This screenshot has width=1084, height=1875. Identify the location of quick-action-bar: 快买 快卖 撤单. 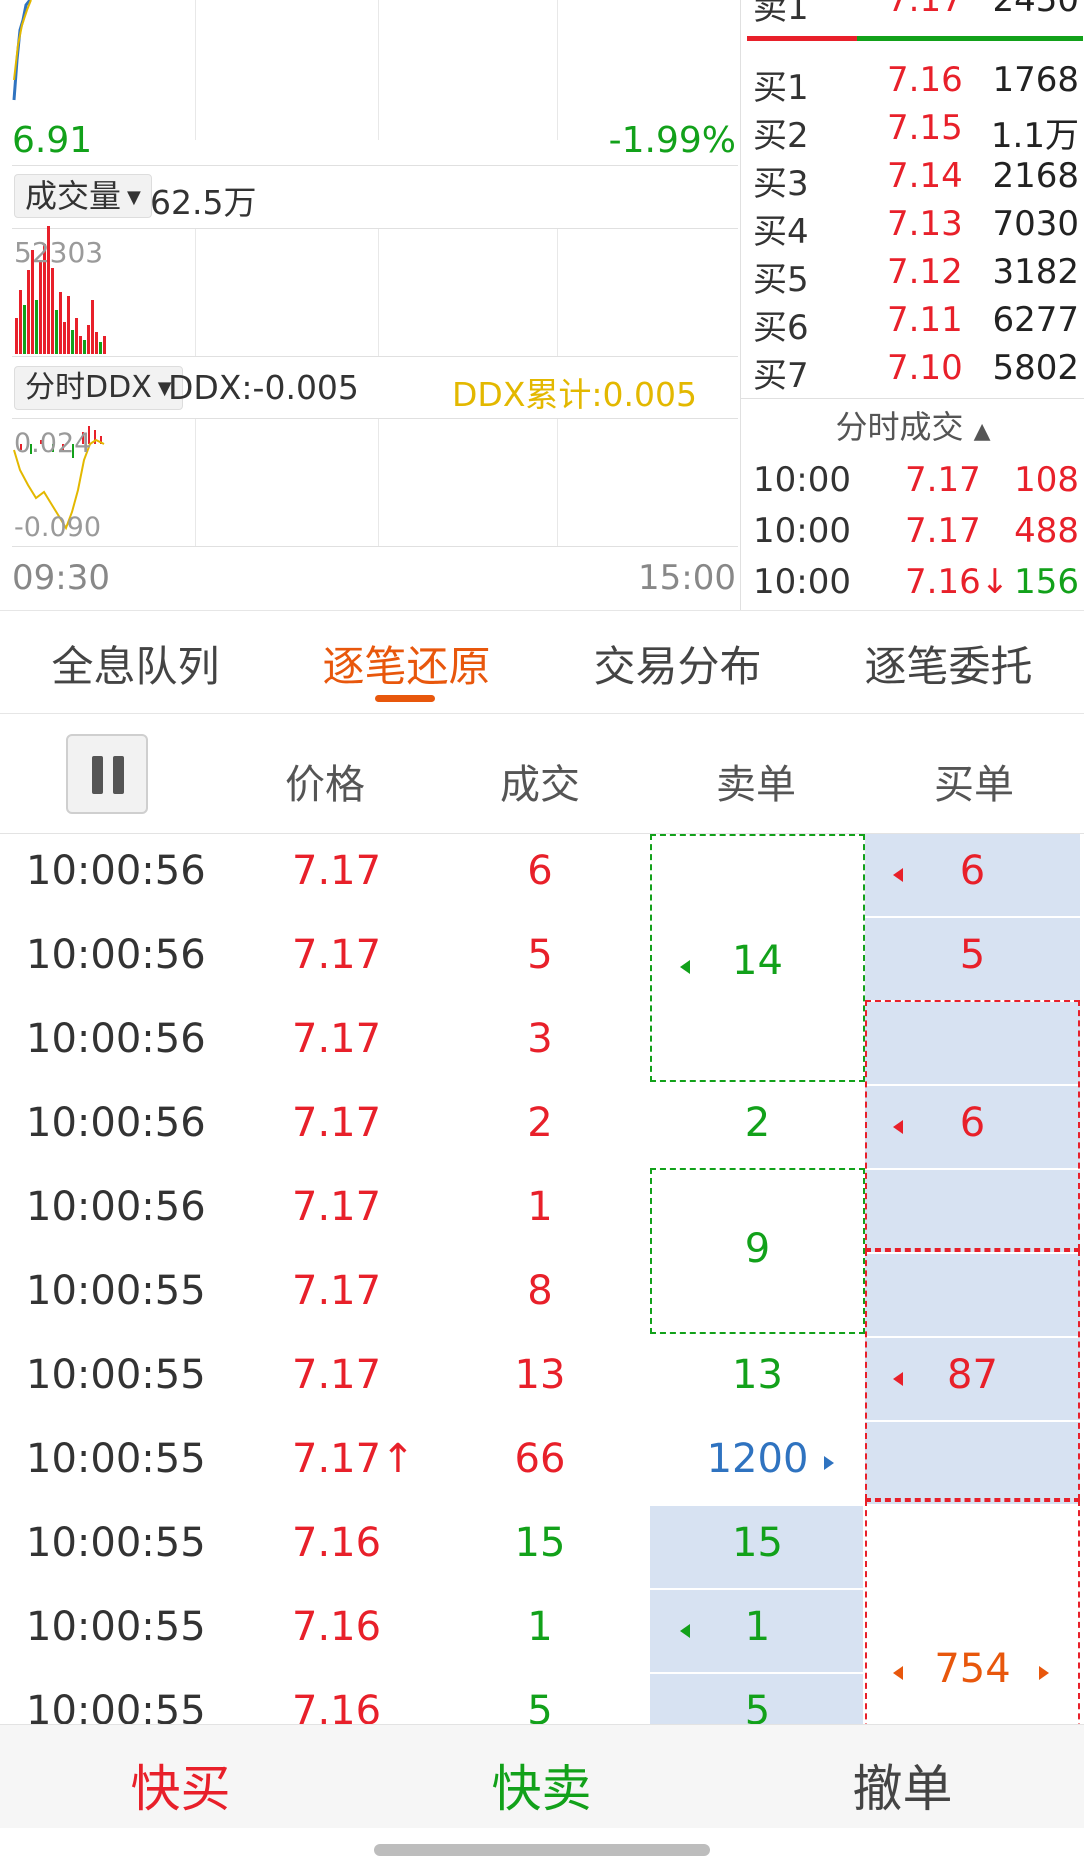
(542, 1776).